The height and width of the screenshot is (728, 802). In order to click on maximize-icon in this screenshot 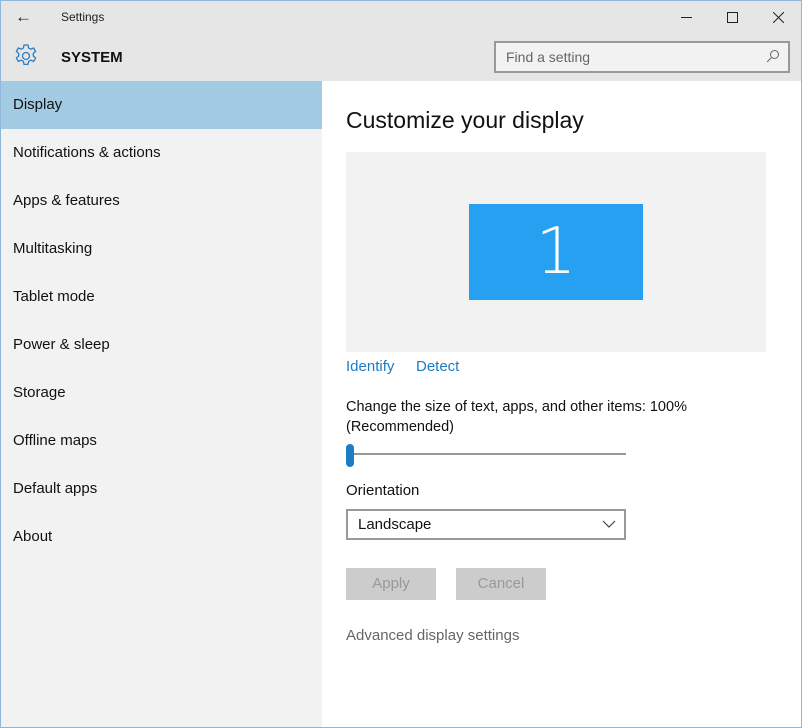, I will do `click(732, 17)`.